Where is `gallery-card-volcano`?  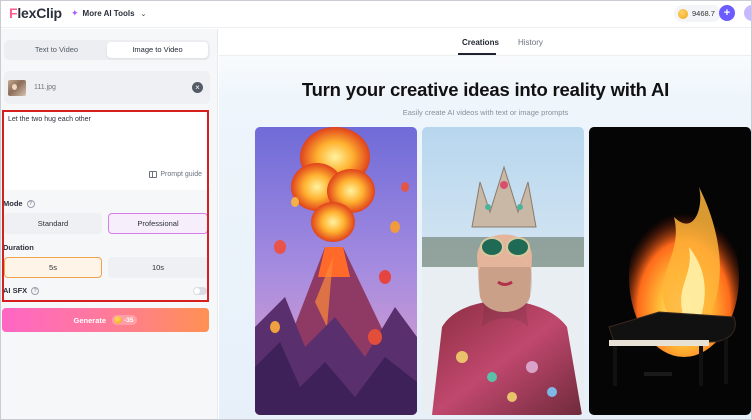 gallery-card-volcano is located at coordinates (336, 271).